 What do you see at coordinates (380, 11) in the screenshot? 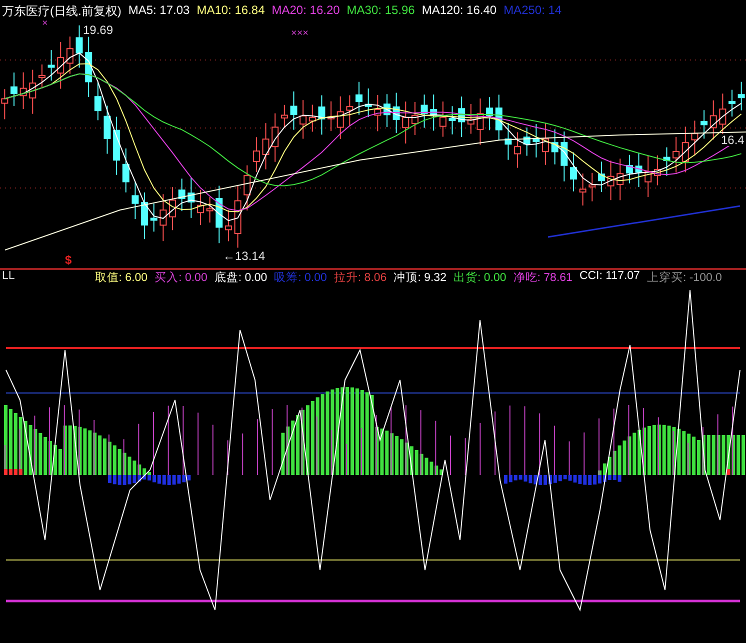
I see `ma-value: MA30: 15.96` at bounding box center [380, 11].